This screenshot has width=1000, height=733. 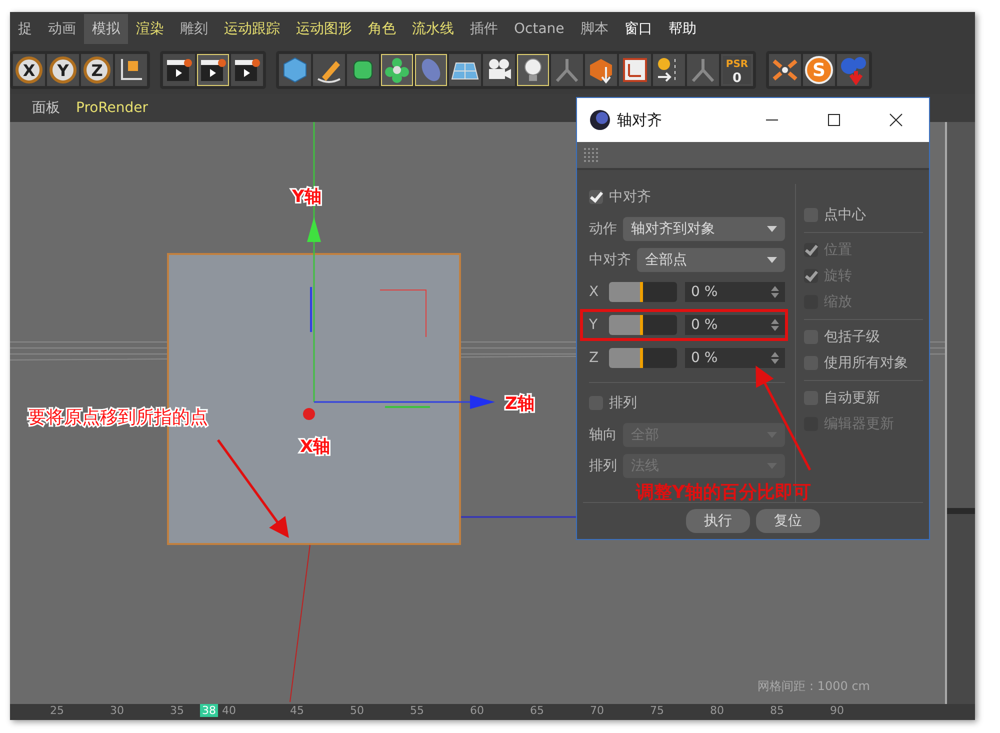 I want to click on psr-icon: PSR 0, so click(x=737, y=70).